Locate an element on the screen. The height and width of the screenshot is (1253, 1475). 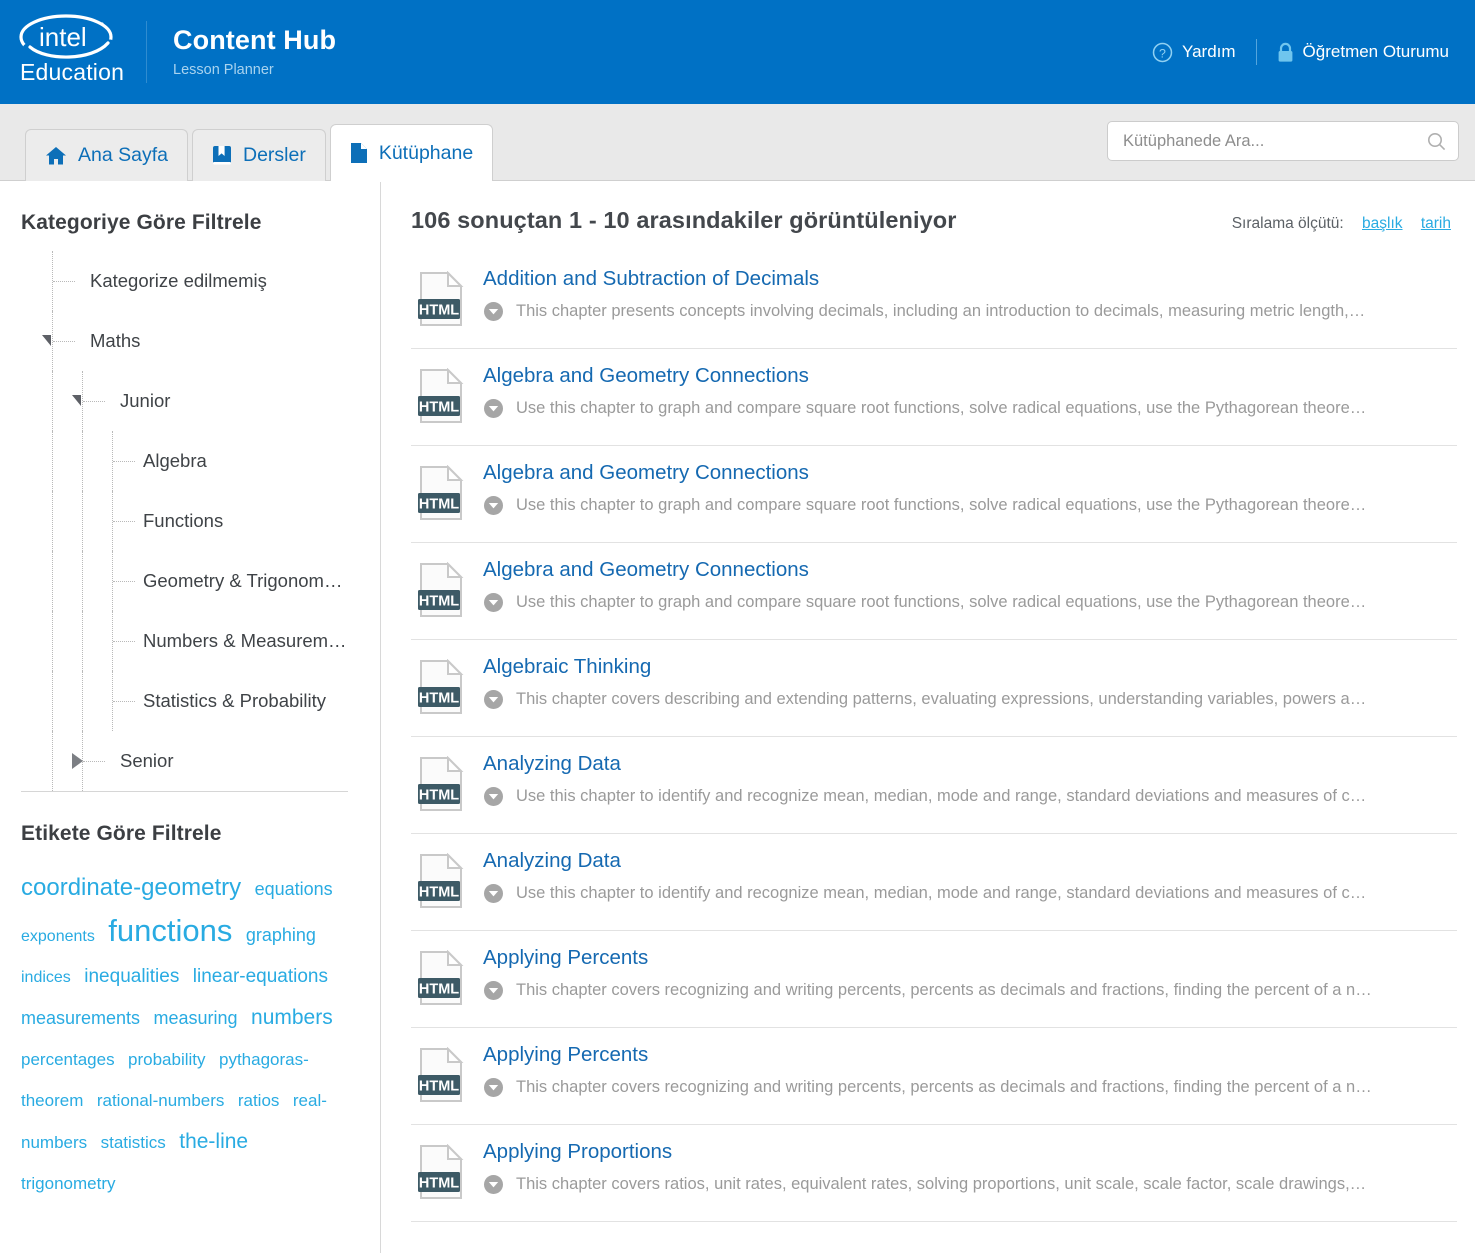
tree-node: Senior is located at coordinates (190, 761).